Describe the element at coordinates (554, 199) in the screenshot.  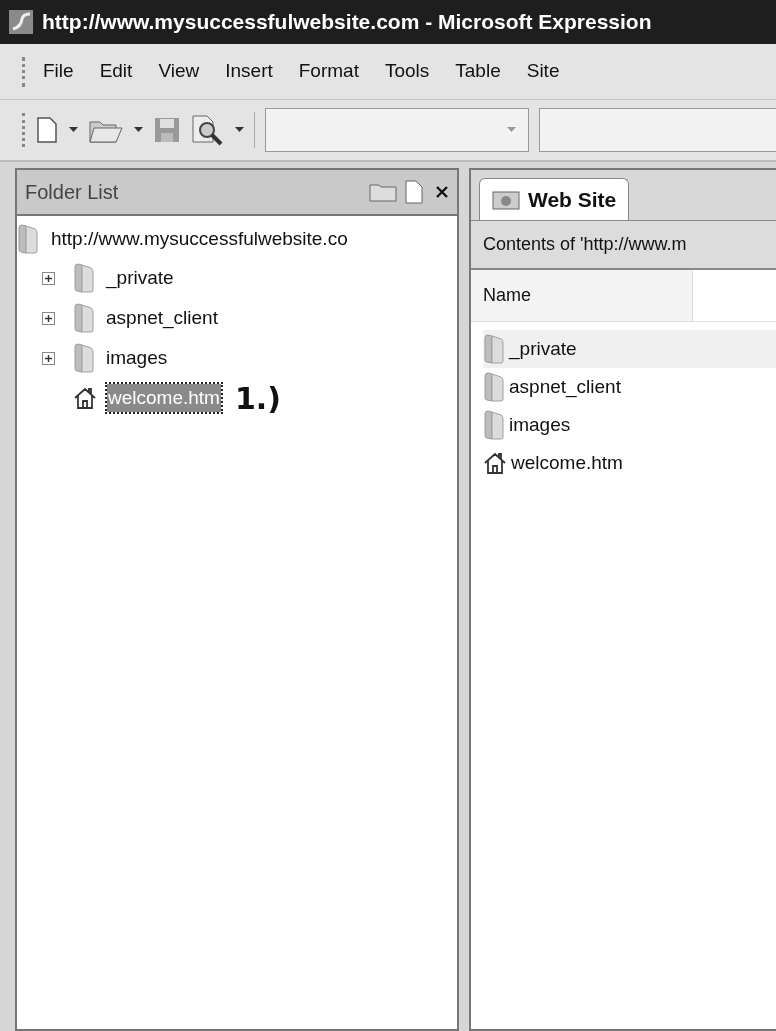
I see `tab: Web Site` at that location.